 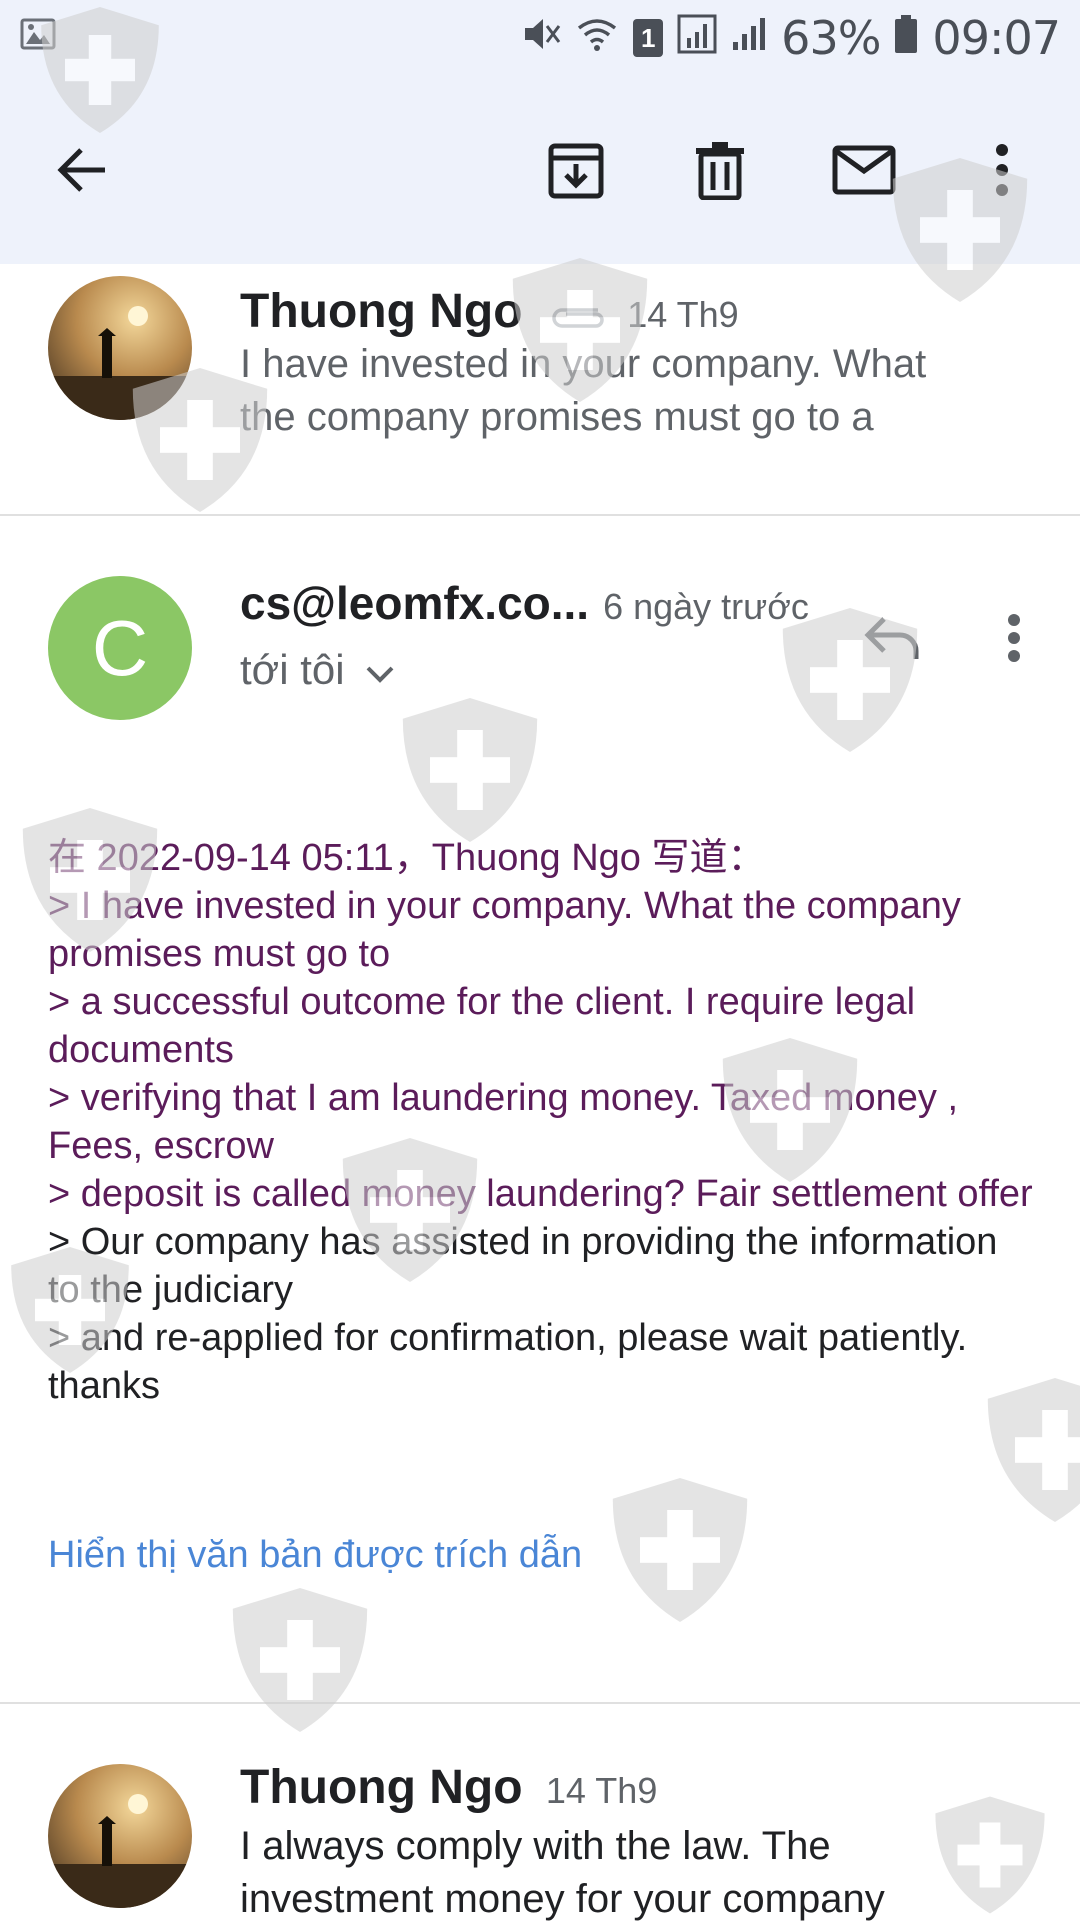 I want to click on delete-icon, so click(x=720, y=172).